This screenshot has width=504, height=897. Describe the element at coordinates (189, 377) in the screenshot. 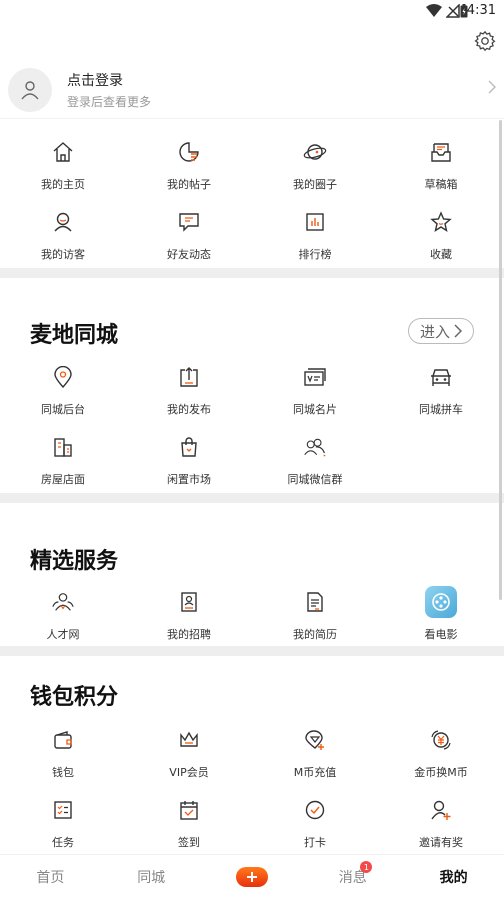

I see `publish-icon` at that location.